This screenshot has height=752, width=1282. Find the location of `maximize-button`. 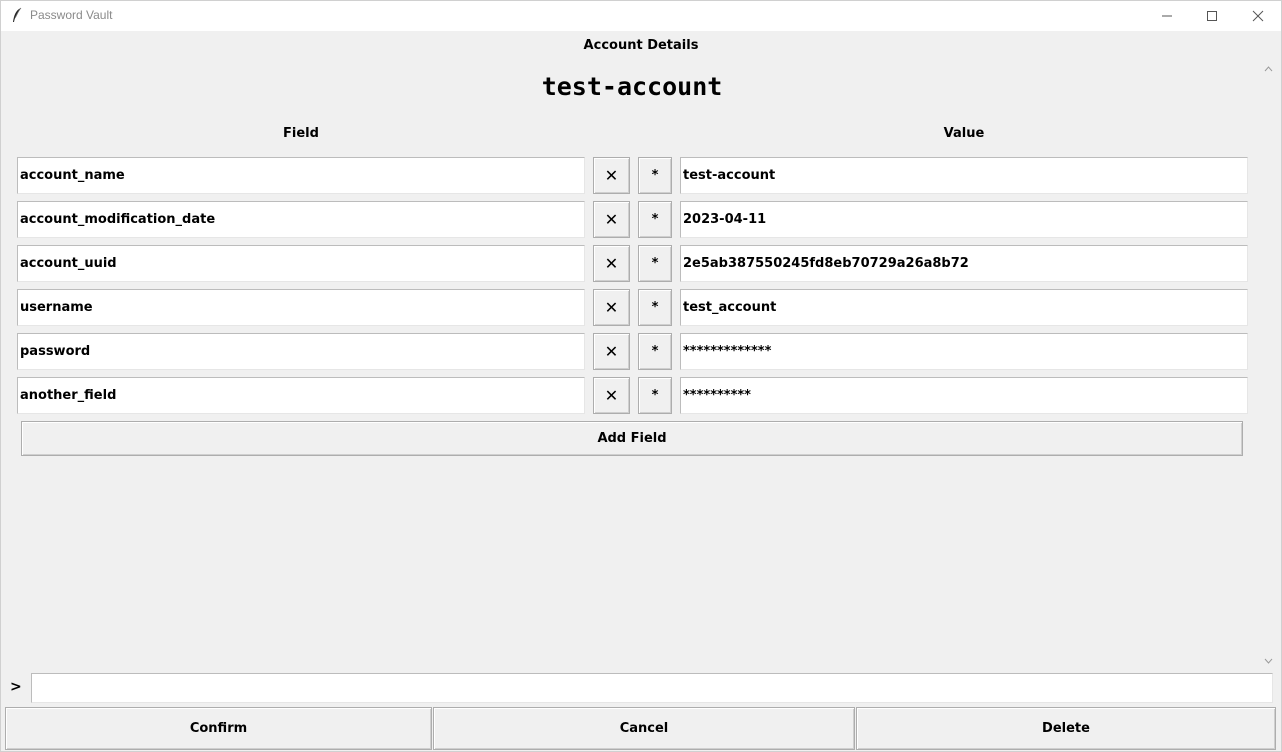

maximize-button is located at coordinates (1212, 15).